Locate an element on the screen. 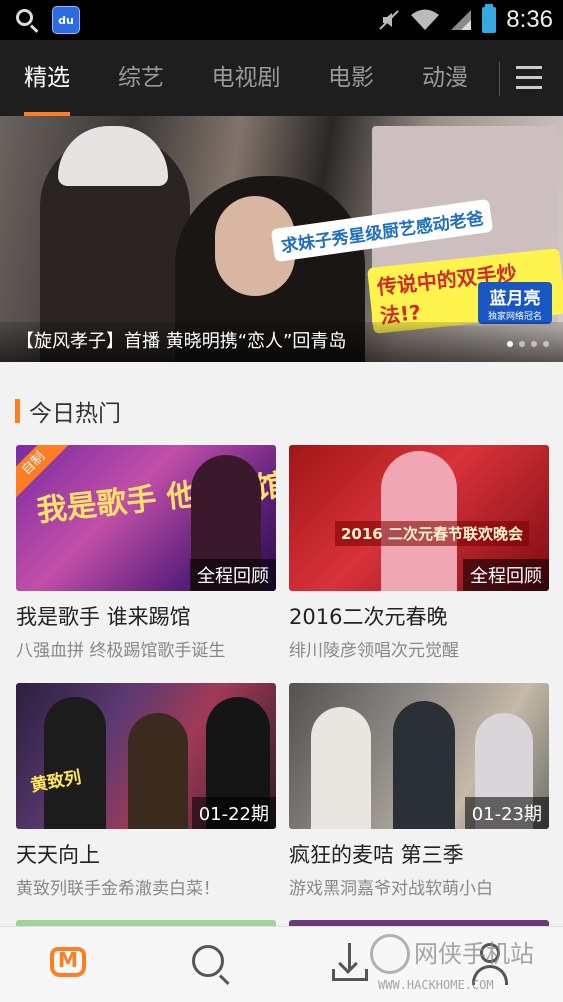 The image size is (563, 1002). watermark-url: WWW.HACKHOME.COM is located at coordinates (436, 985).